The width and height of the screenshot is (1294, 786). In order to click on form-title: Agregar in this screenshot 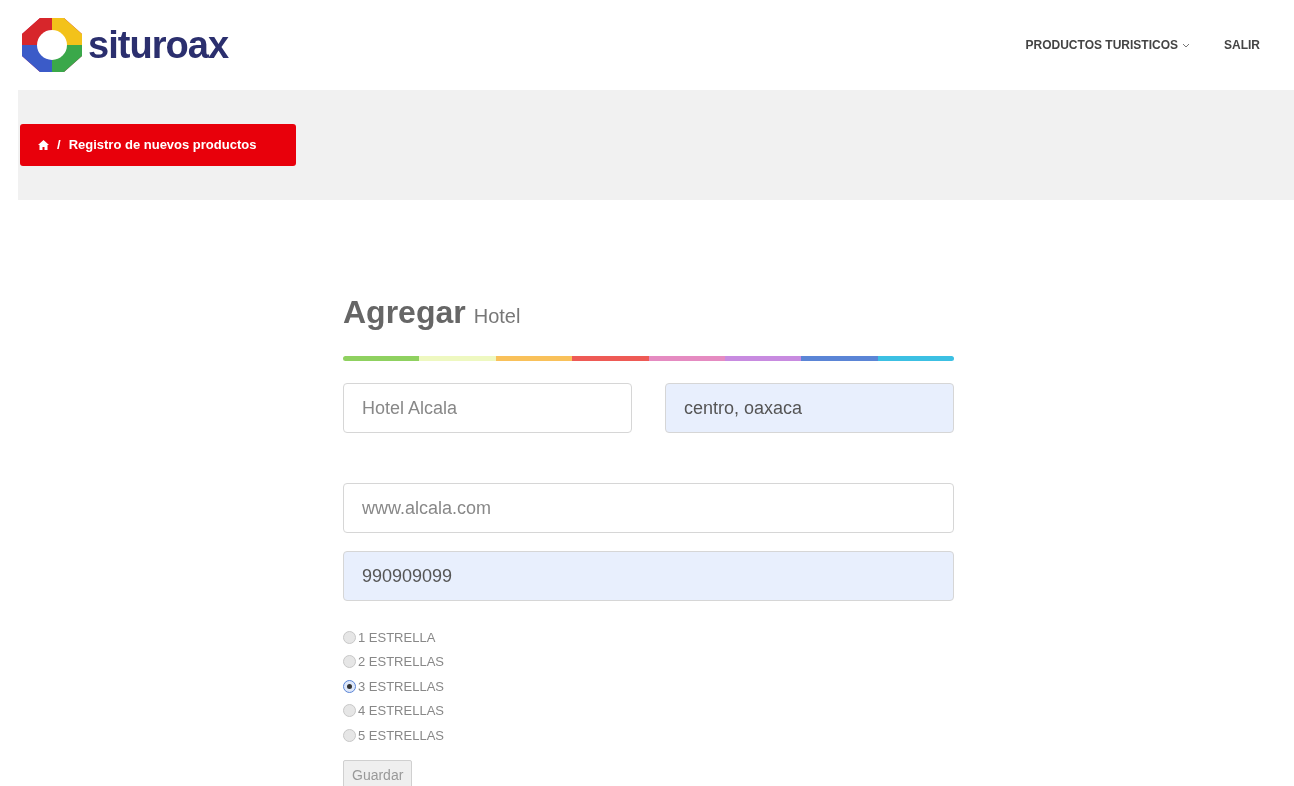, I will do `click(404, 312)`.